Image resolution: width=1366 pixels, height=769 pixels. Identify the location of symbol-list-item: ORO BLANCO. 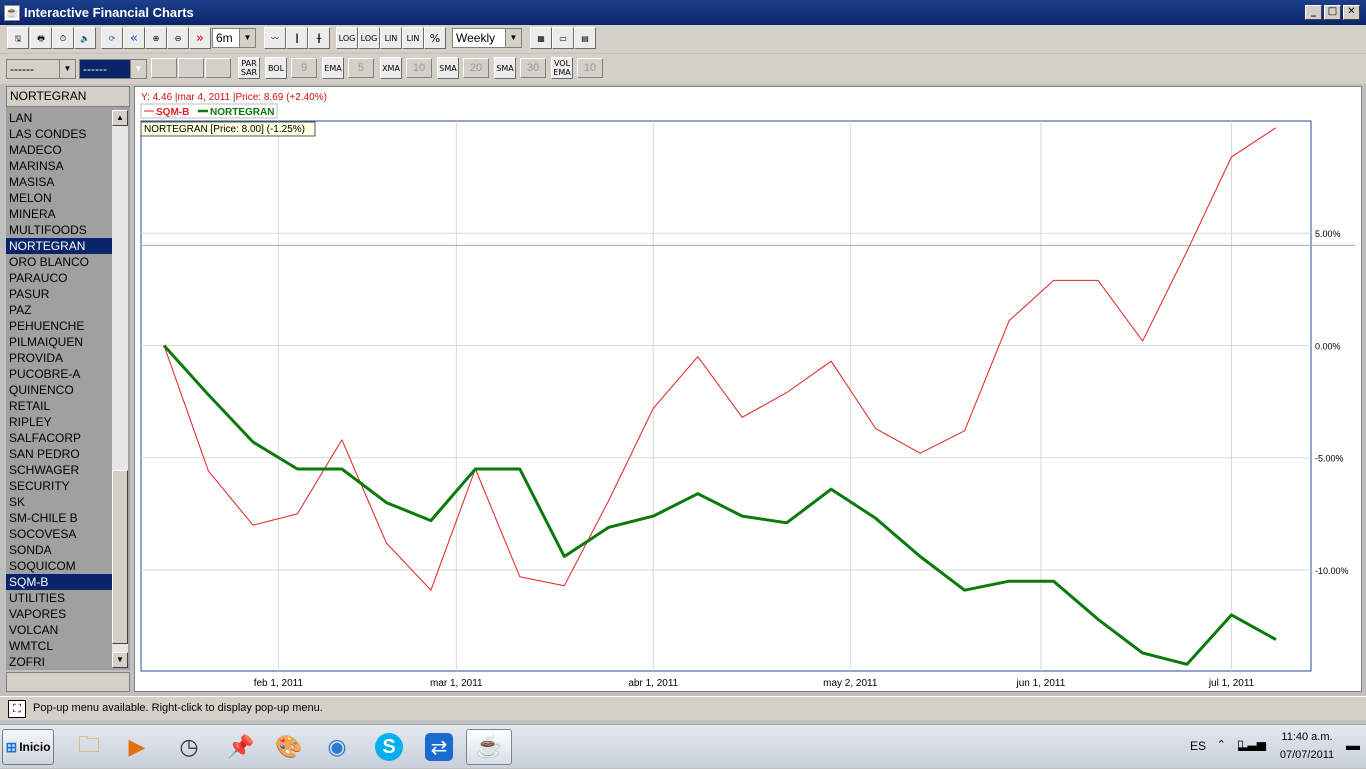
(59, 262).